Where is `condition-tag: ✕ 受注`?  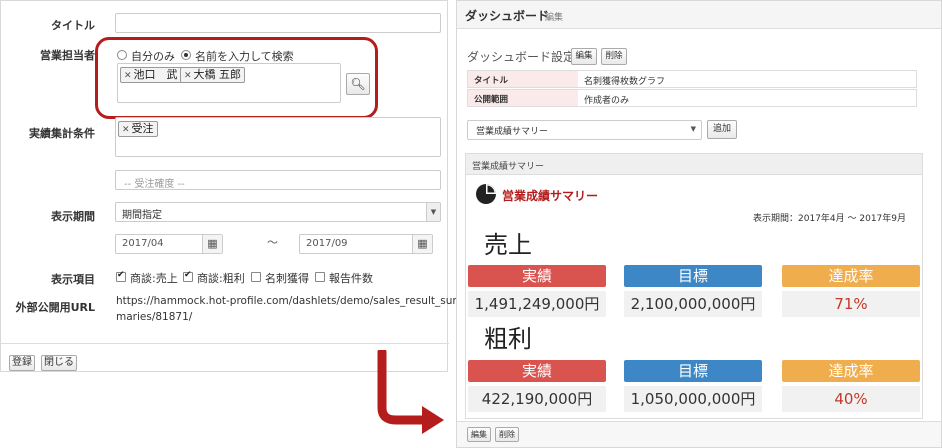 condition-tag: ✕ 受注 is located at coordinates (138, 129).